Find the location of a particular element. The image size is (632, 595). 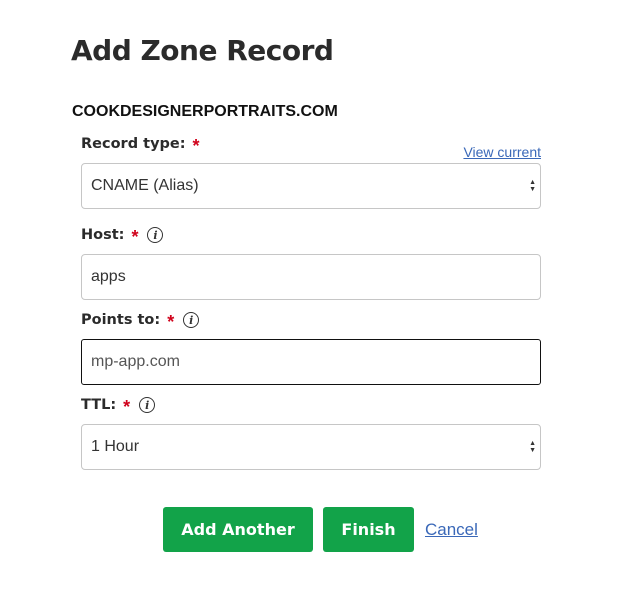

cancel-link: Cancel is located at coordinates (451, 530).